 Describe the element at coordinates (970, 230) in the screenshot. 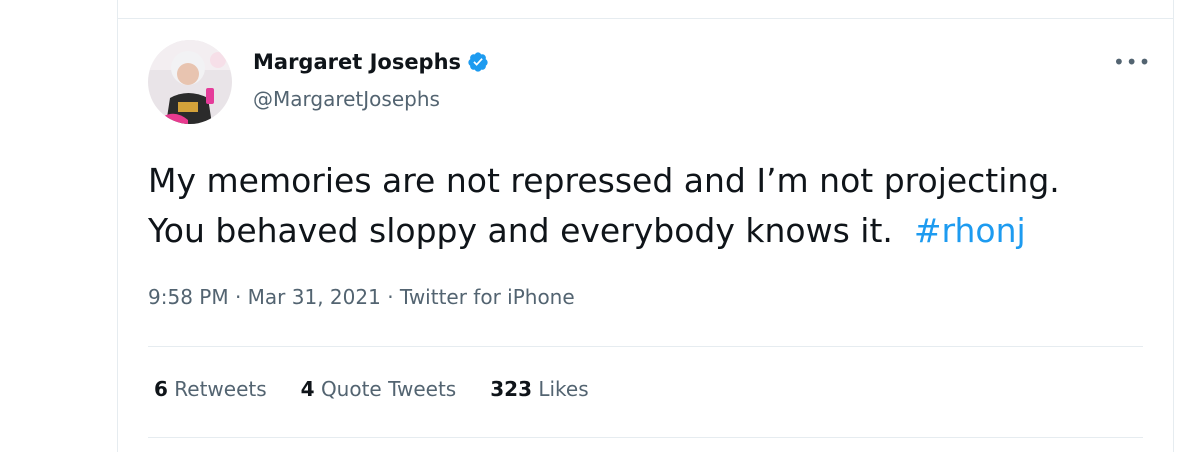

I see `hashtag-link: #rhonj` at that location.